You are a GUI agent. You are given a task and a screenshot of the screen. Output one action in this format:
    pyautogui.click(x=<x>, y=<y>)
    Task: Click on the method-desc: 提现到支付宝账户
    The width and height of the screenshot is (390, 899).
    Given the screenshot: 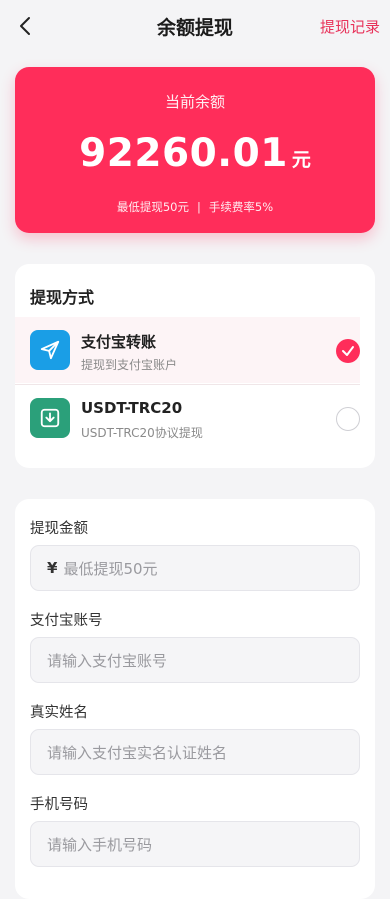 What is the action you would take?
    pyautogui.click(x=129, y=365)
    